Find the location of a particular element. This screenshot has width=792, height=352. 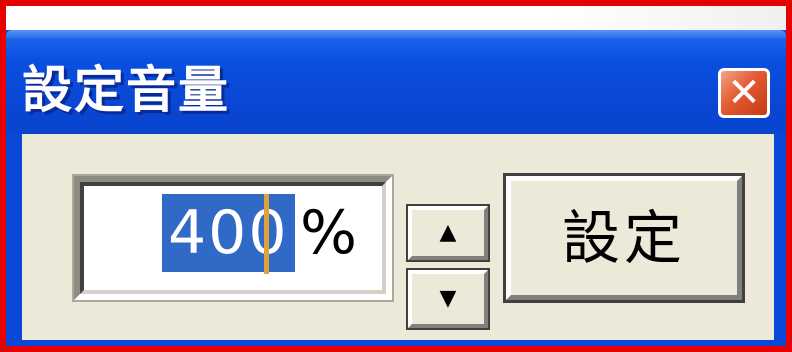

close-button: ✕ is located at coordinates (744, 93).